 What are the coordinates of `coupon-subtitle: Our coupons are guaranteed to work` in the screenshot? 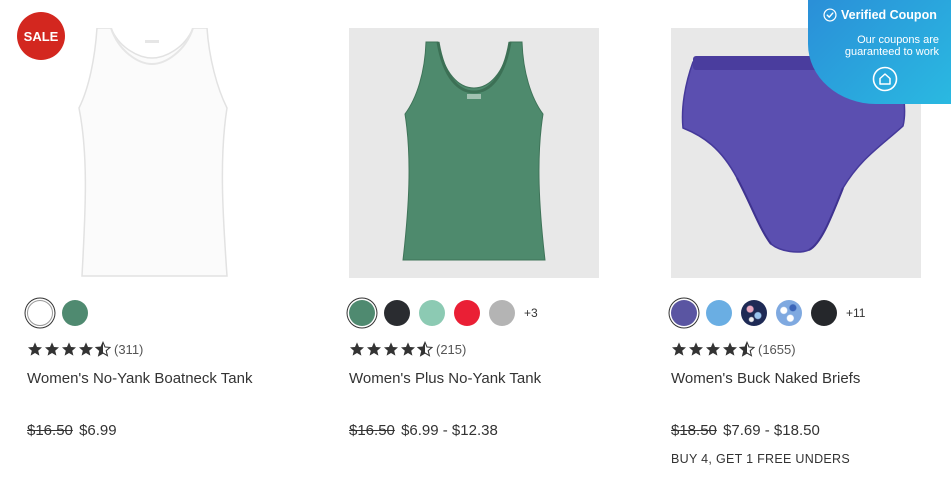 It's located at (891, 46).